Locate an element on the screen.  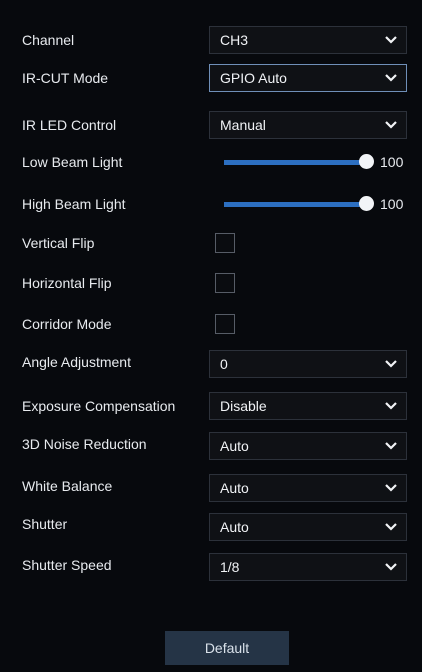
ir-led-control-label: IR LED Control is located at coordinates (69, 125).